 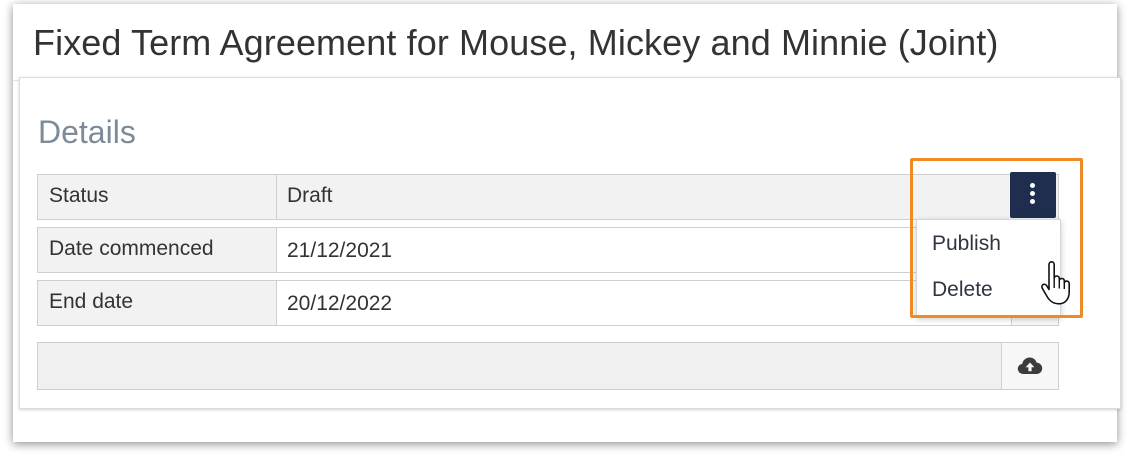 I want to click on status-row: Status Draft, so click(x=548, y=197).